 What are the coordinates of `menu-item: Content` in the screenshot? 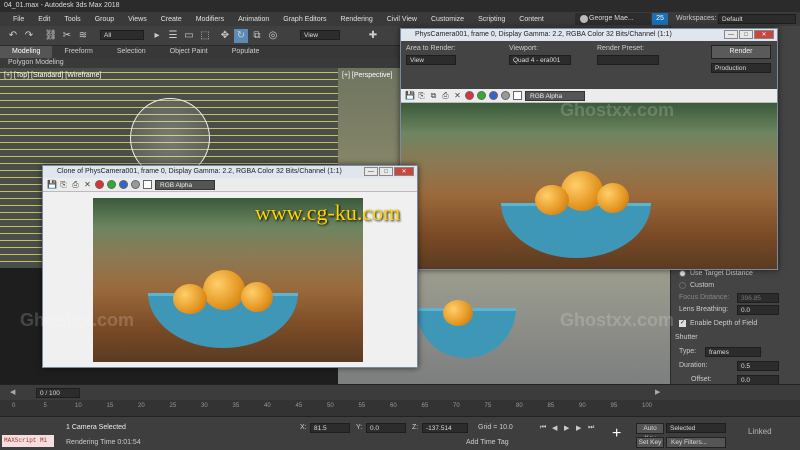 It's located at (531, 19).